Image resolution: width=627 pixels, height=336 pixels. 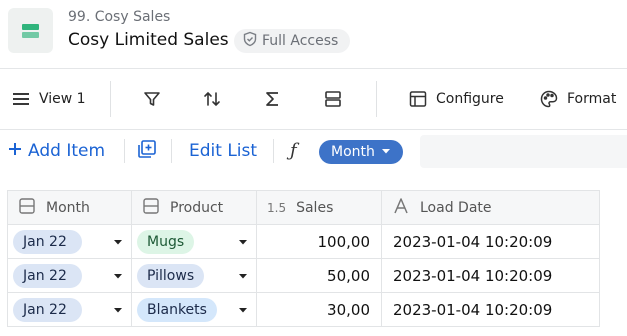 What do you see at coordinates (30, 30) in the screenshot?
I see `app-icon` at bounding box center [30, 30].